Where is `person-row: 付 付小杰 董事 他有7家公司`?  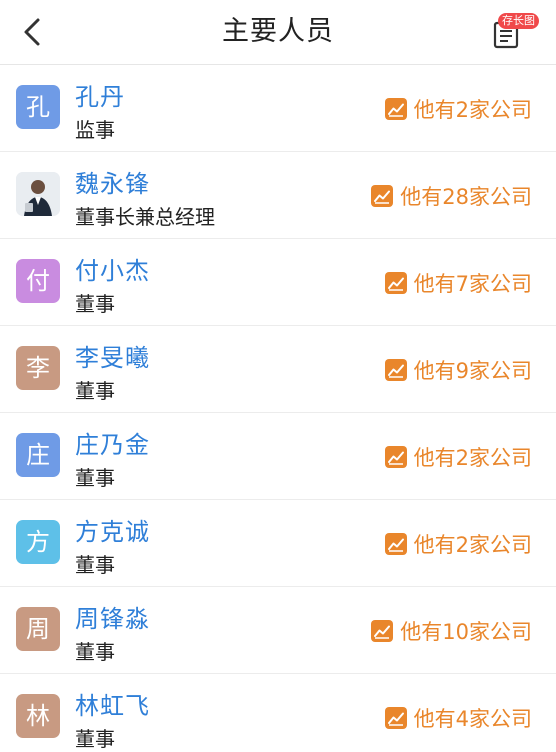
person-row: 付 付小杰 董事 他有7家公司 is located at coordinates (278, 282).